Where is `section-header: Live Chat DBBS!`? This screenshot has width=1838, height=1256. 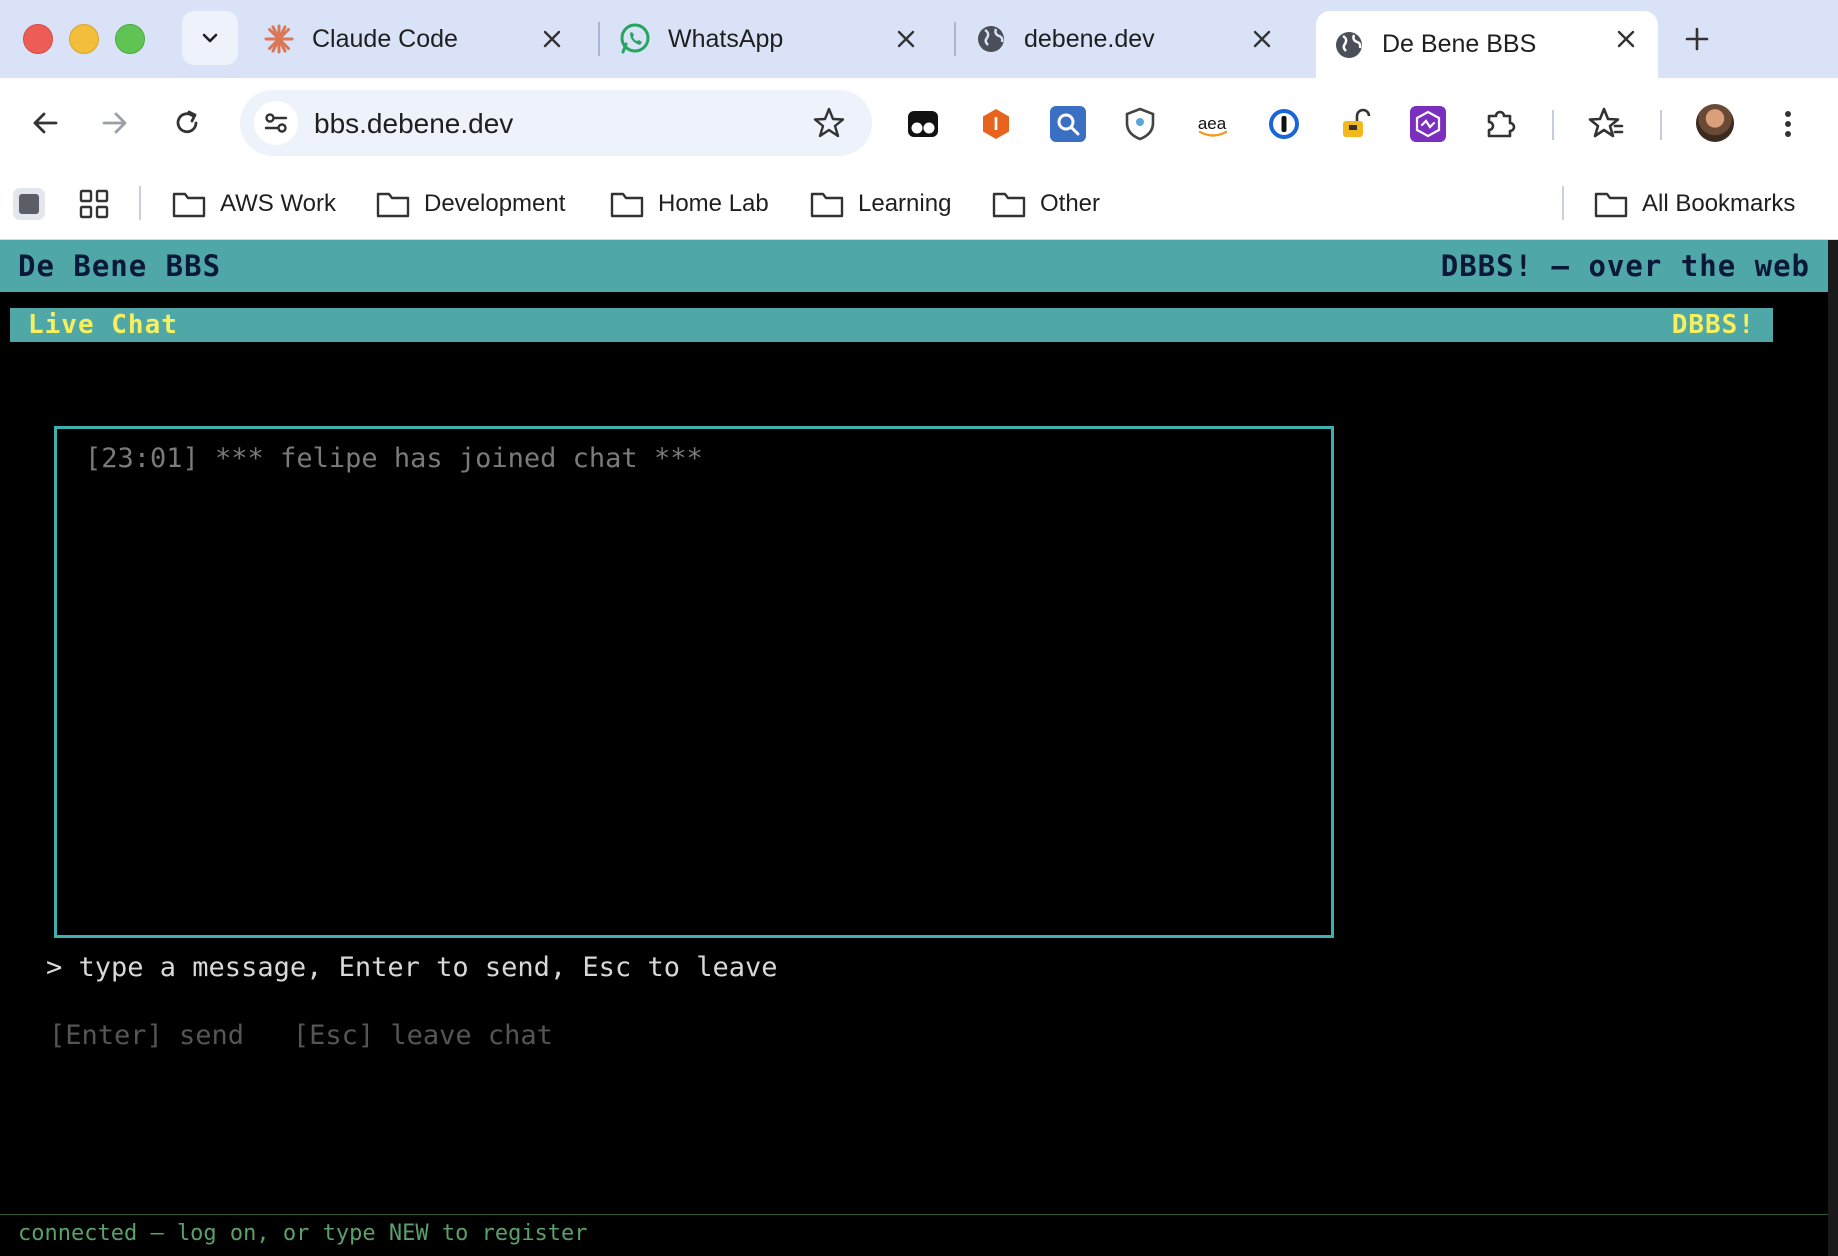
section-header: Live Chat DBBS! is located at coordinates (891, 325).